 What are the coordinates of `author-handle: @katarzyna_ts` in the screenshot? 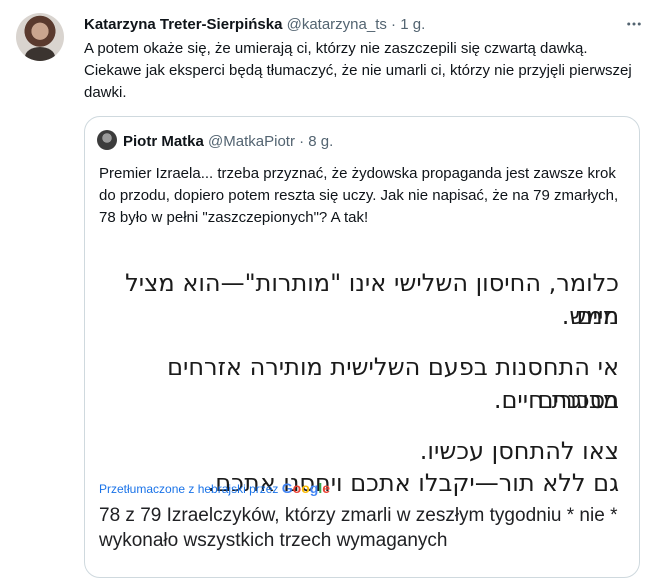 It's located at (337, 24).